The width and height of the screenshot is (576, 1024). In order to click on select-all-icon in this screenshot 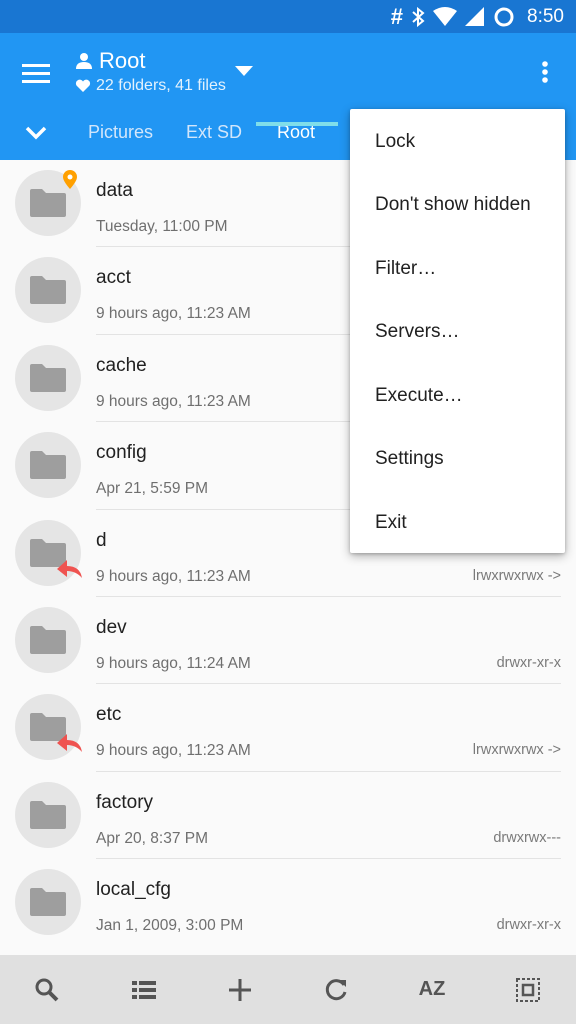, I will do `click(528, 989)`.